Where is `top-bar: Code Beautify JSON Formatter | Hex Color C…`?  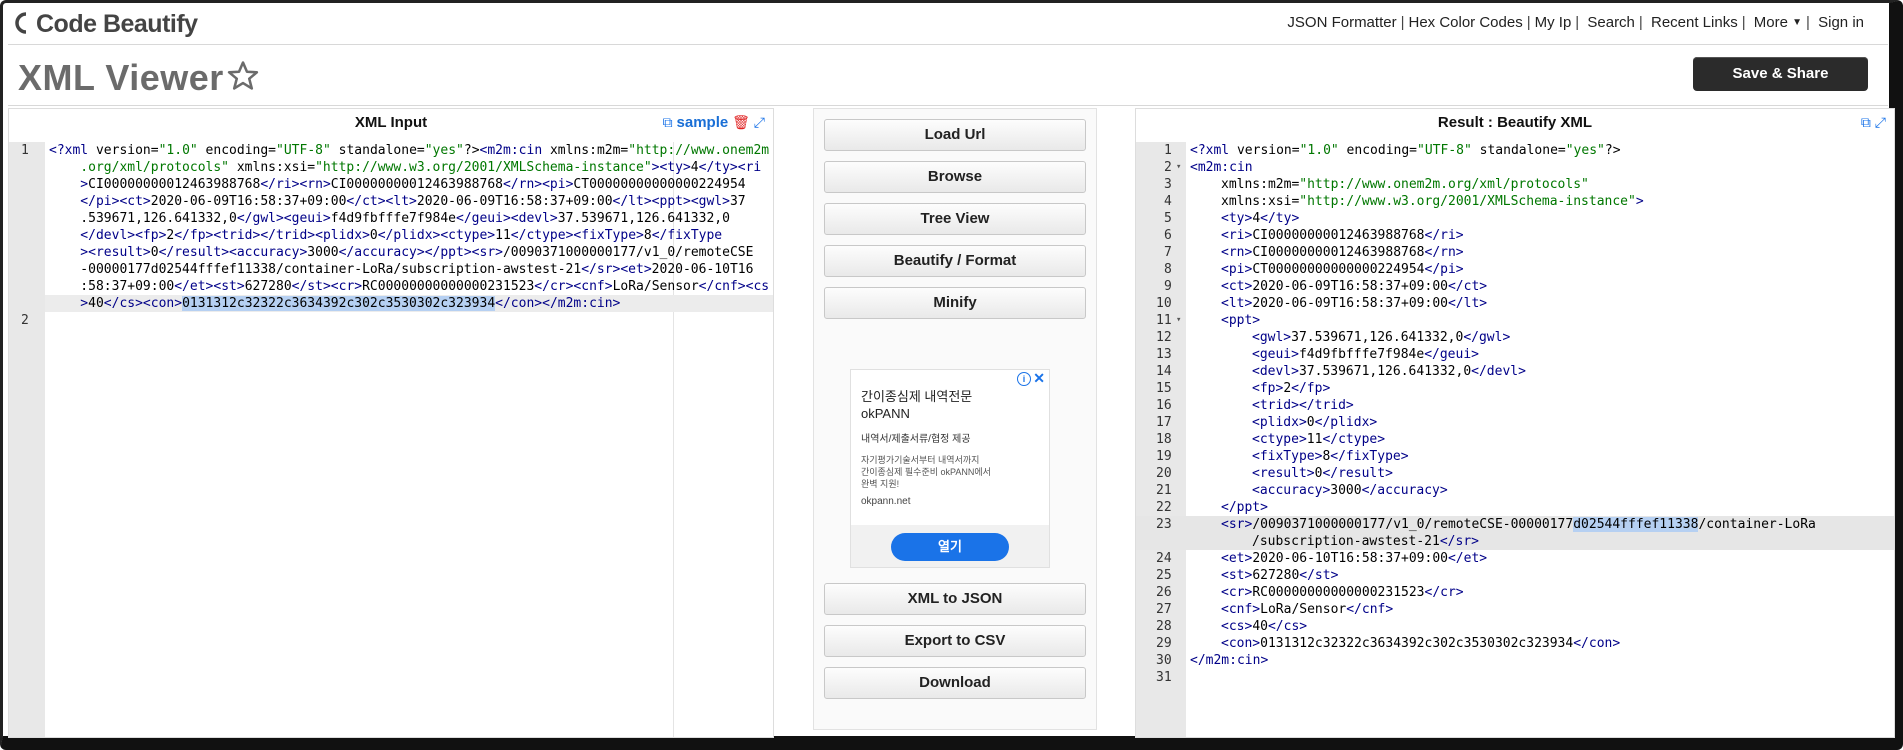 top-bar: Code Beautify JSON Formatter | Hex Color C… is located at coordinates (948, 24).